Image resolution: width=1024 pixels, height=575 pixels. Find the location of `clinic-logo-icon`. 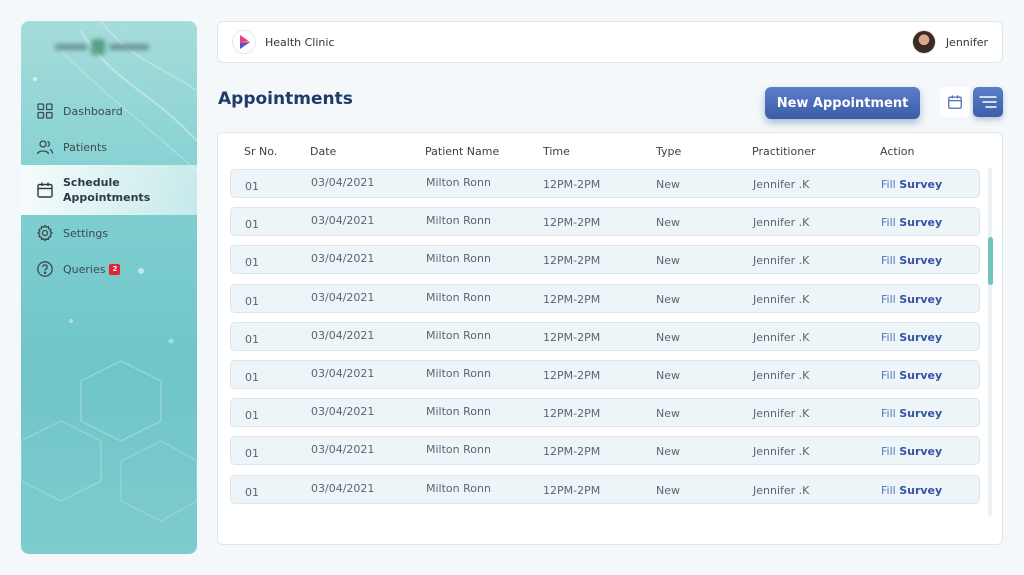

clinic-logo-icon is located at coordinates (244, 42).